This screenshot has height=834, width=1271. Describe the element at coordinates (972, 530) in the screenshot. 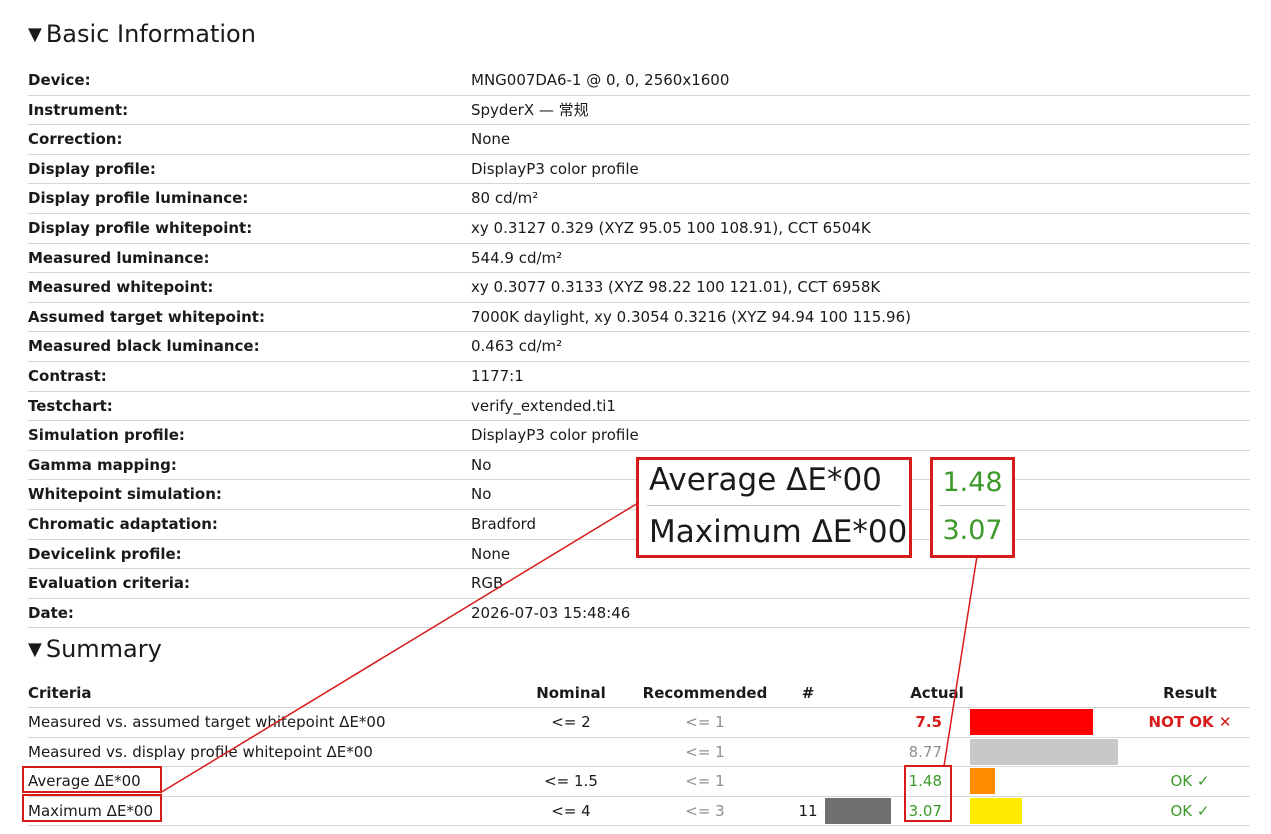

I see `zoom-maximum-value: 3.07` at that location.